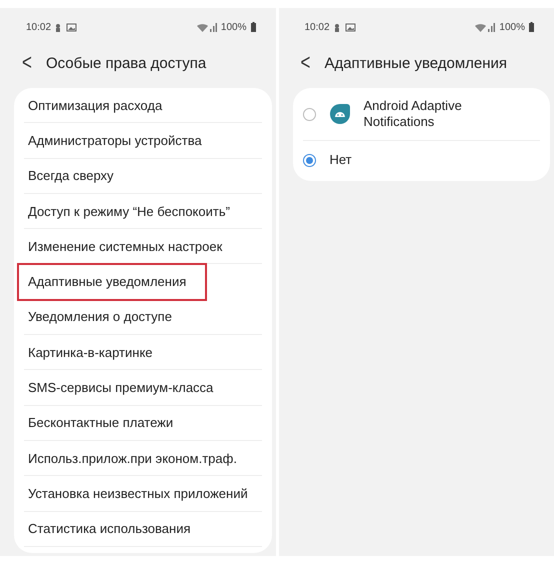  What do you see at coordinates (71, 176) in the screenshot?
I see `settings-item: Всегда сверху` at bounding box center [71, 176].